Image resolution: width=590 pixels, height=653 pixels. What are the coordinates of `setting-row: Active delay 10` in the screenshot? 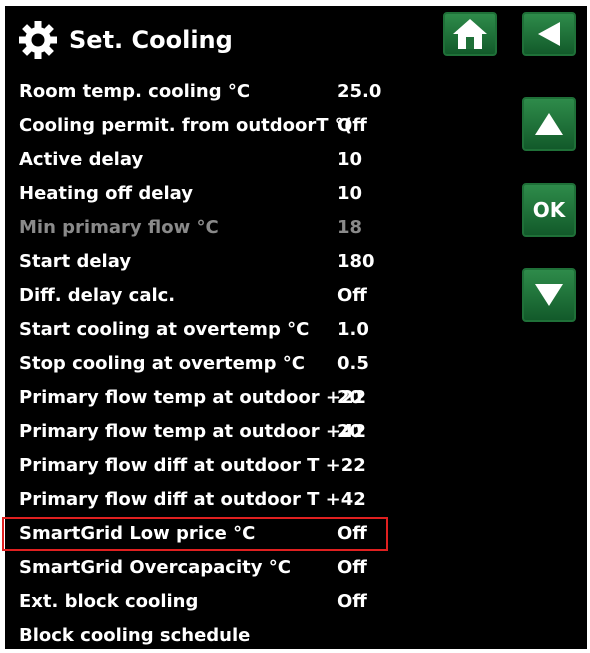 It's located at (215, 160).